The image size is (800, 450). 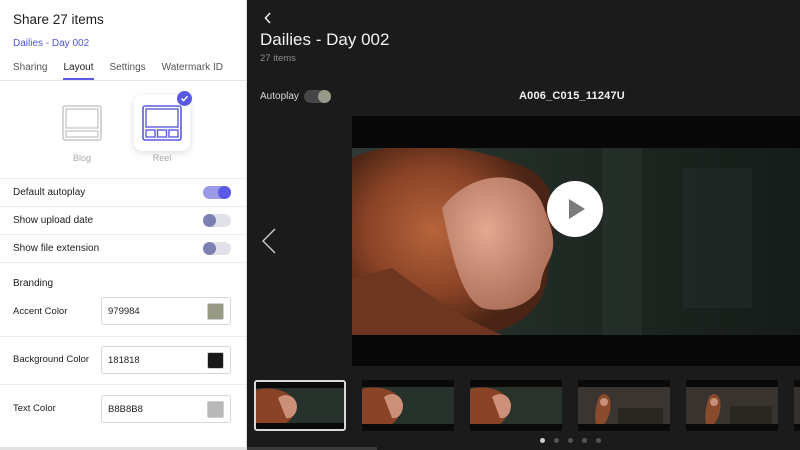 What do you see at coordinates (51, 359) in the screenshot?
I see `background-color-label: Background Color` at bounding box center [51, 359].